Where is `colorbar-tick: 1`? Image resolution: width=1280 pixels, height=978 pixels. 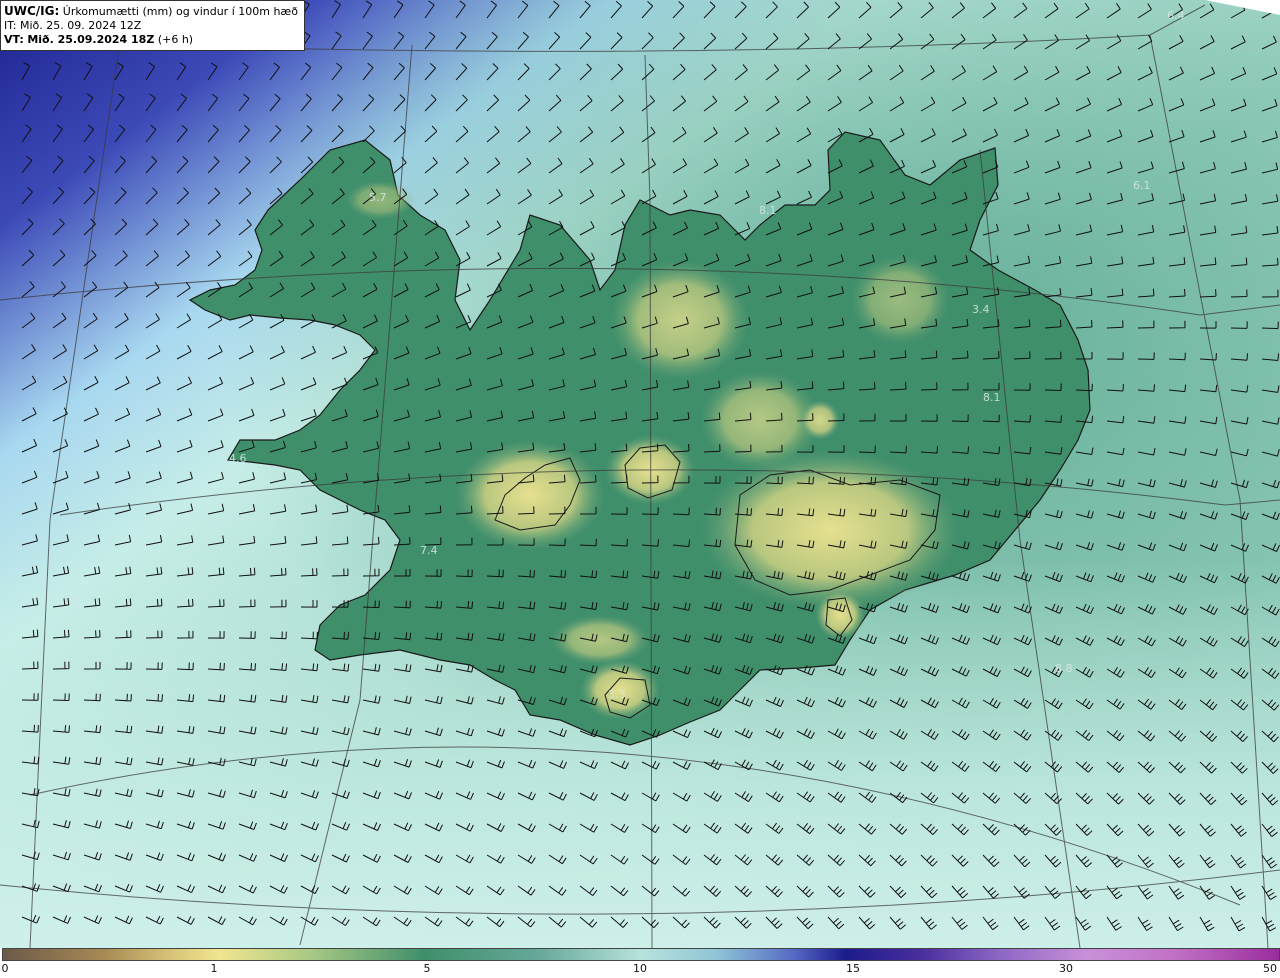 colorbar-tick: 1 is located at coordinates (214, 968).